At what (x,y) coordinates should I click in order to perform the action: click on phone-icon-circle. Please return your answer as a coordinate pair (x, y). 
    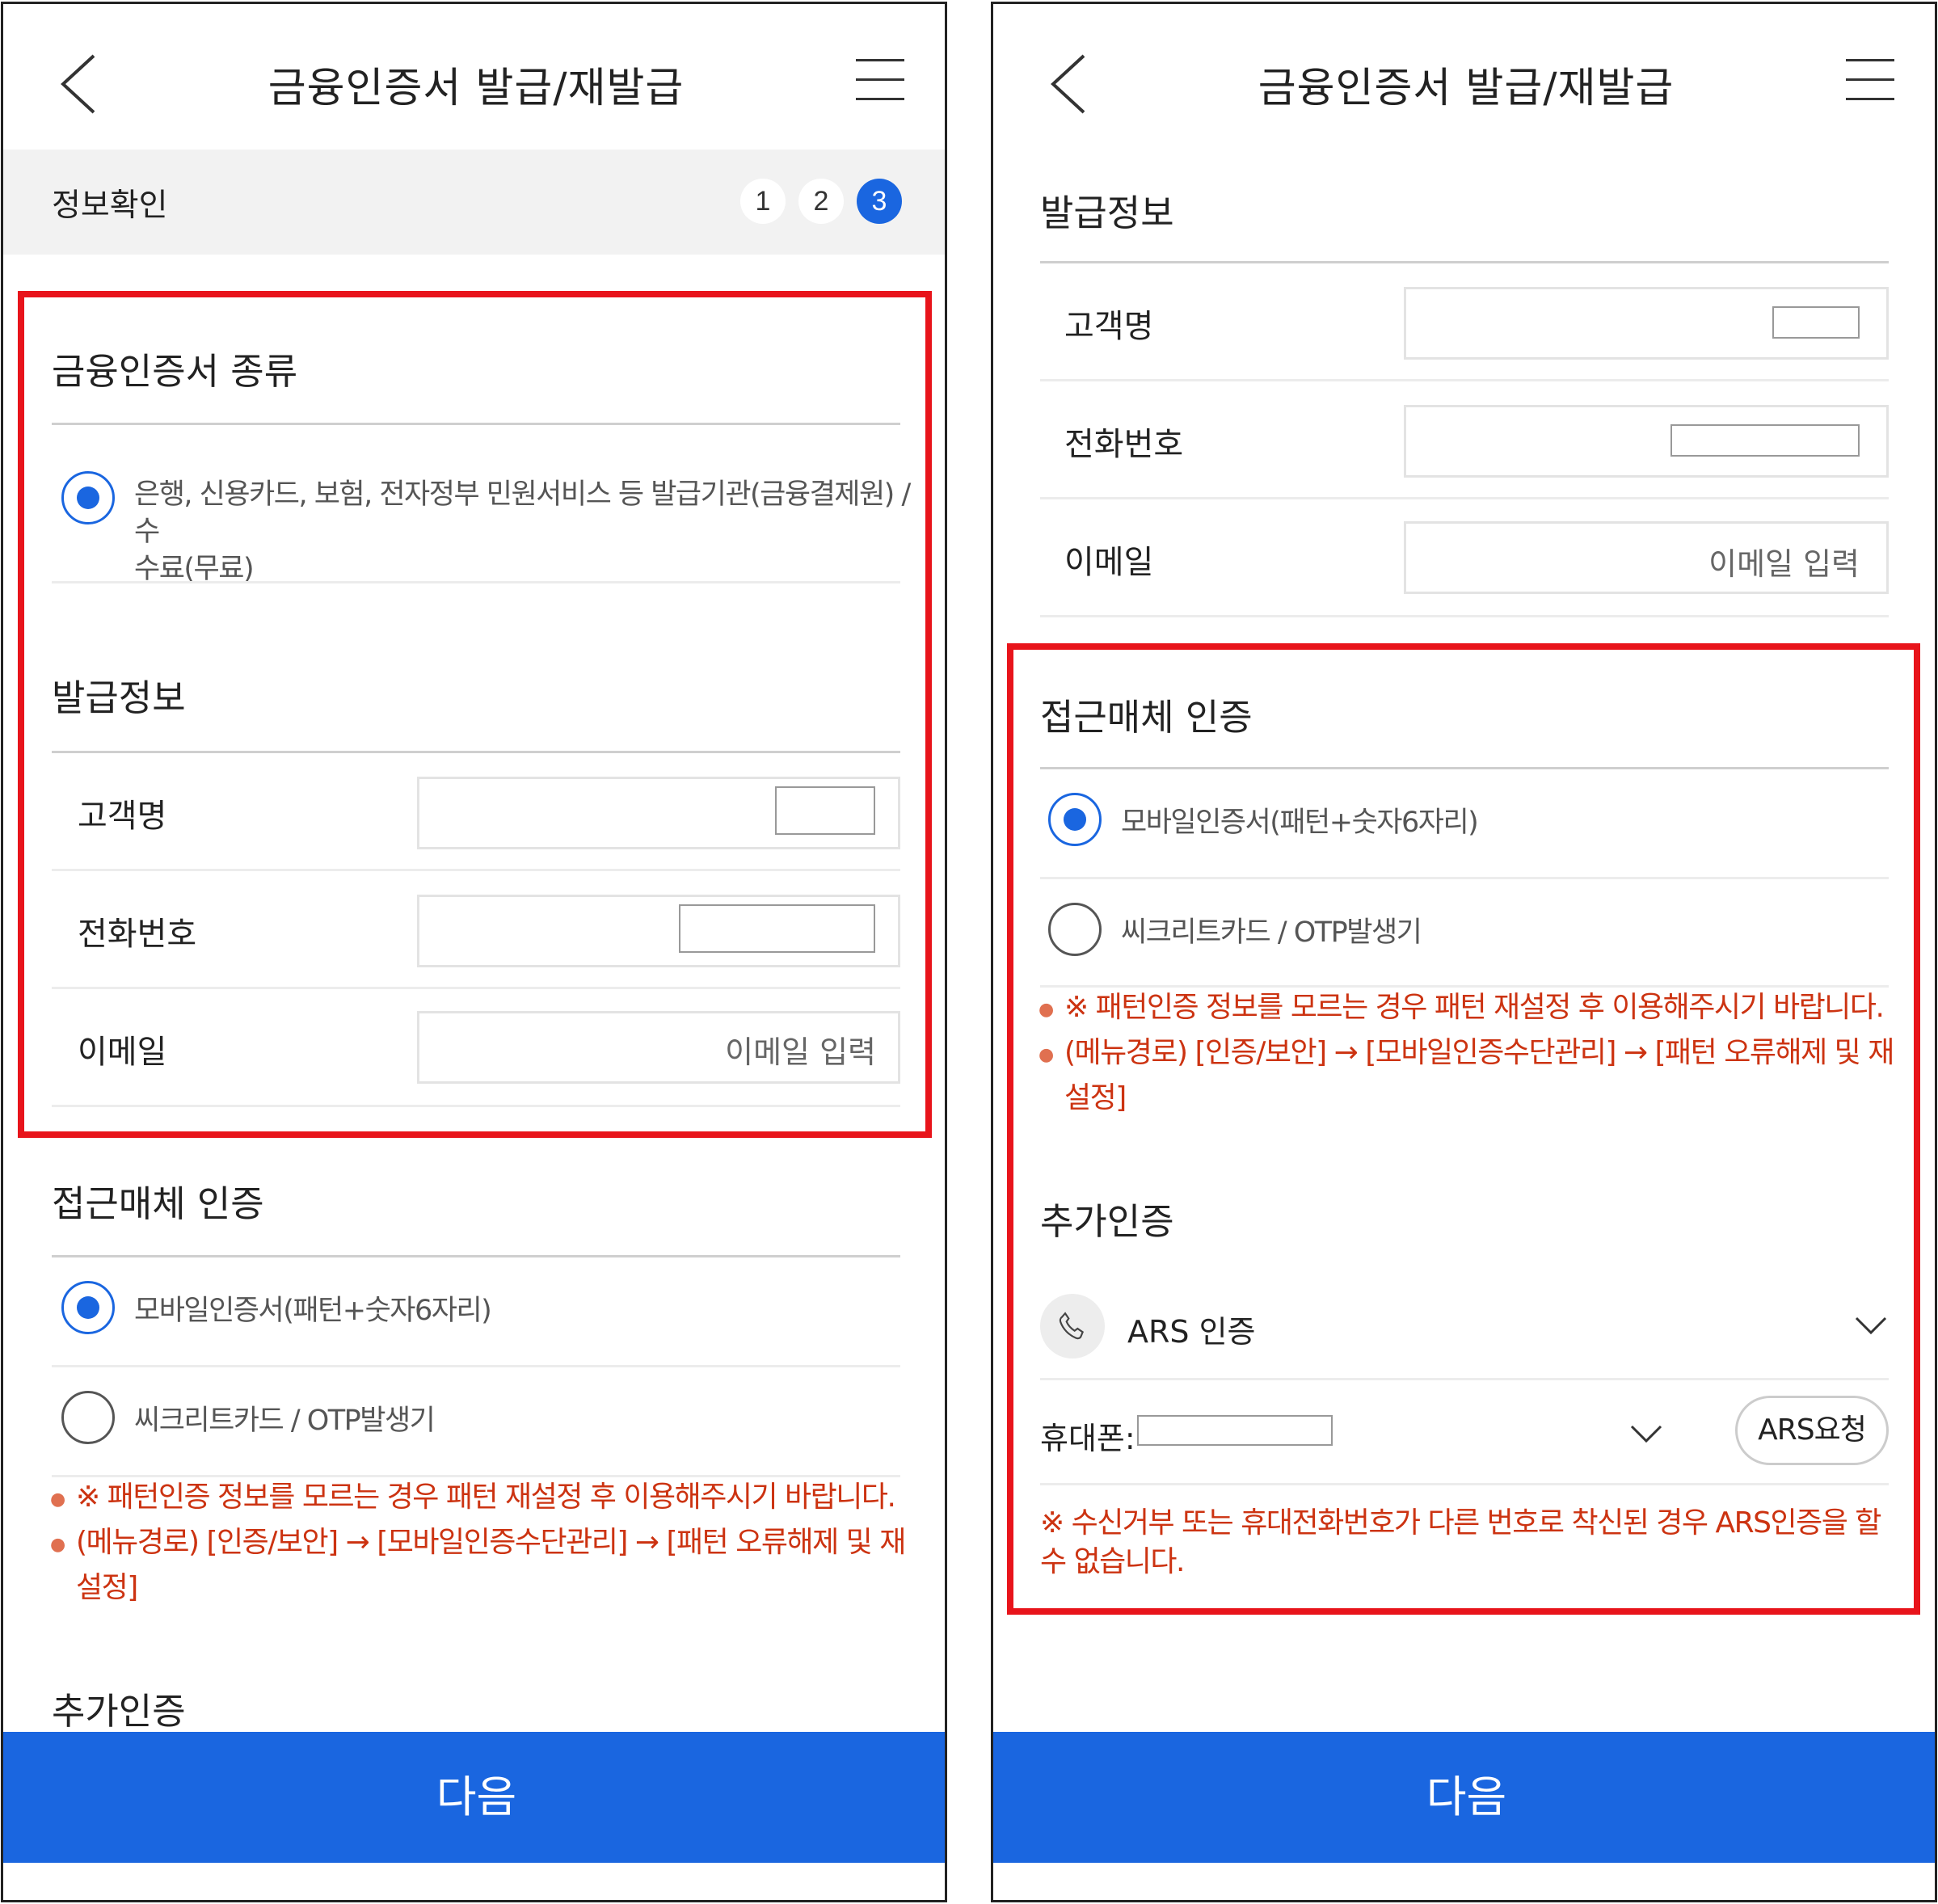
    Looking at the image, I should click on (1072, 1326).